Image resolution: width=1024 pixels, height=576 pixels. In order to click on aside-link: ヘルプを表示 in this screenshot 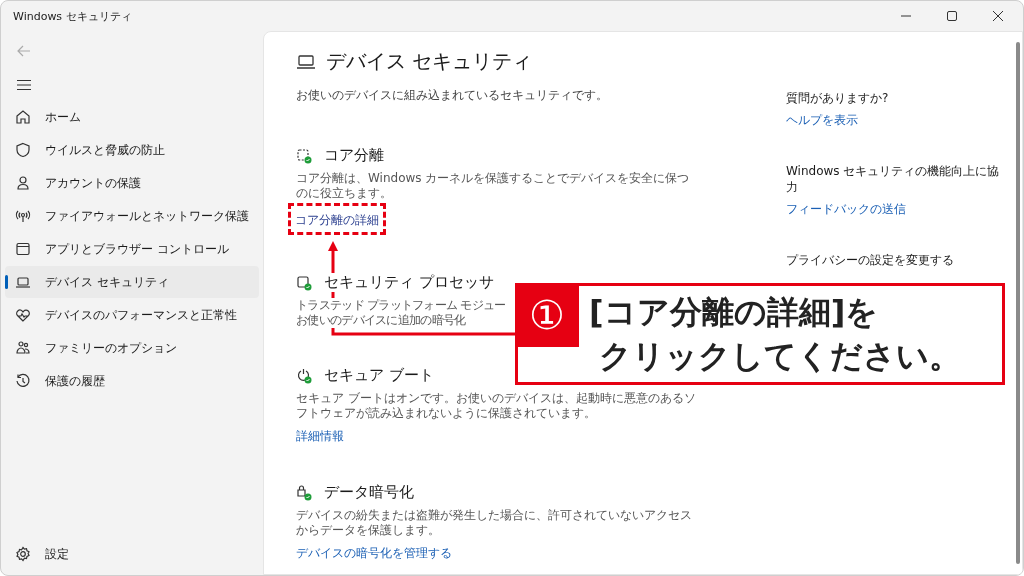, I will do `click(822, 120)`.